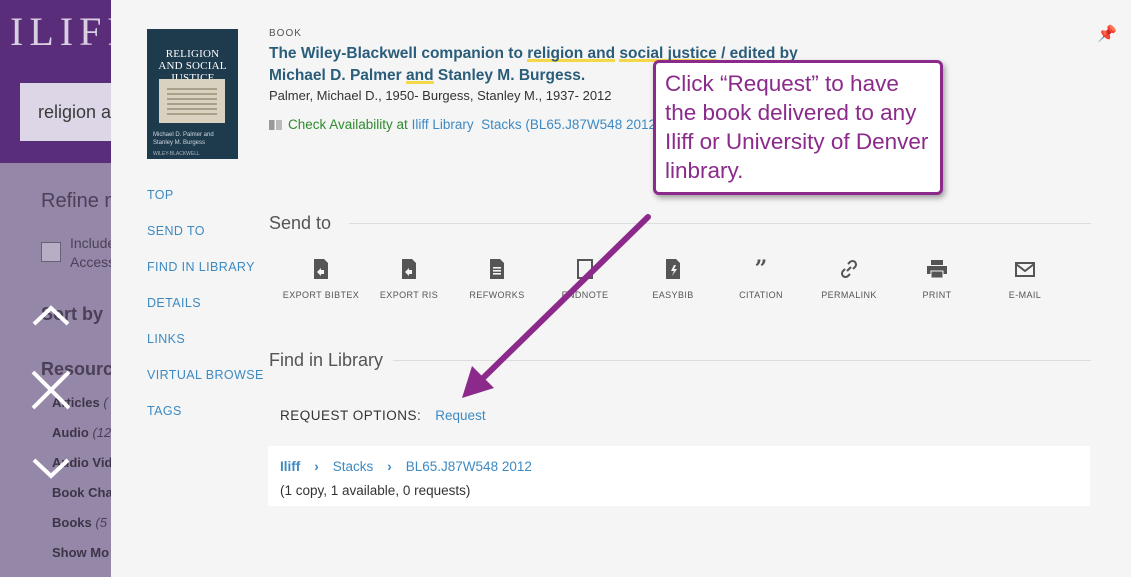 This screenshot has width=1131, height=577. What do you see at coordinates (409, 281) in the screenshot?
I see `export-ris-button: EXPORT RIS` at bounding box center [409, 281].